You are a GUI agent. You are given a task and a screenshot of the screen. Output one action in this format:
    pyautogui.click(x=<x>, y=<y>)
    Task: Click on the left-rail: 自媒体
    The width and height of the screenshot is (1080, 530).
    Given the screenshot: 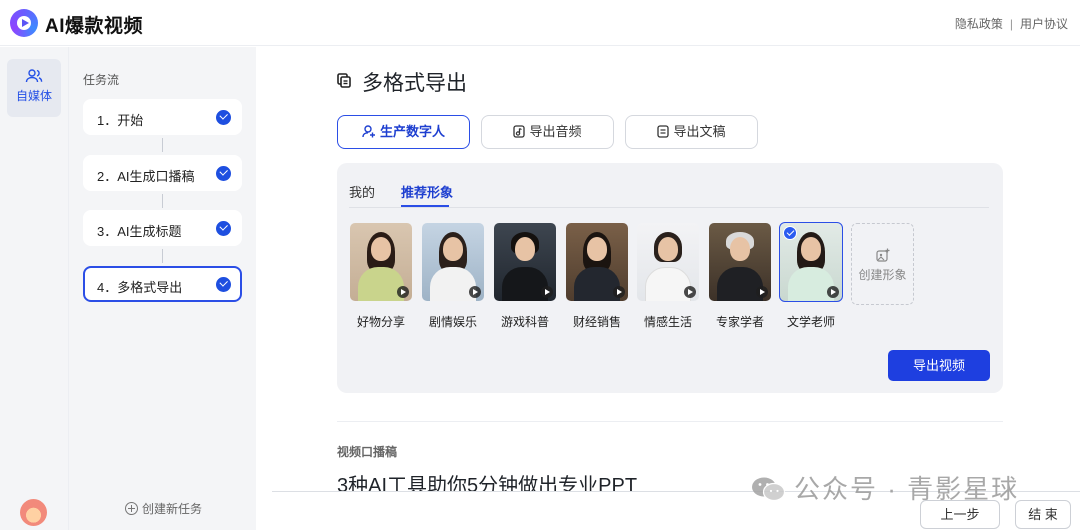 What is the action you would take?
    pyautogui.click(x=34, y=288)
    